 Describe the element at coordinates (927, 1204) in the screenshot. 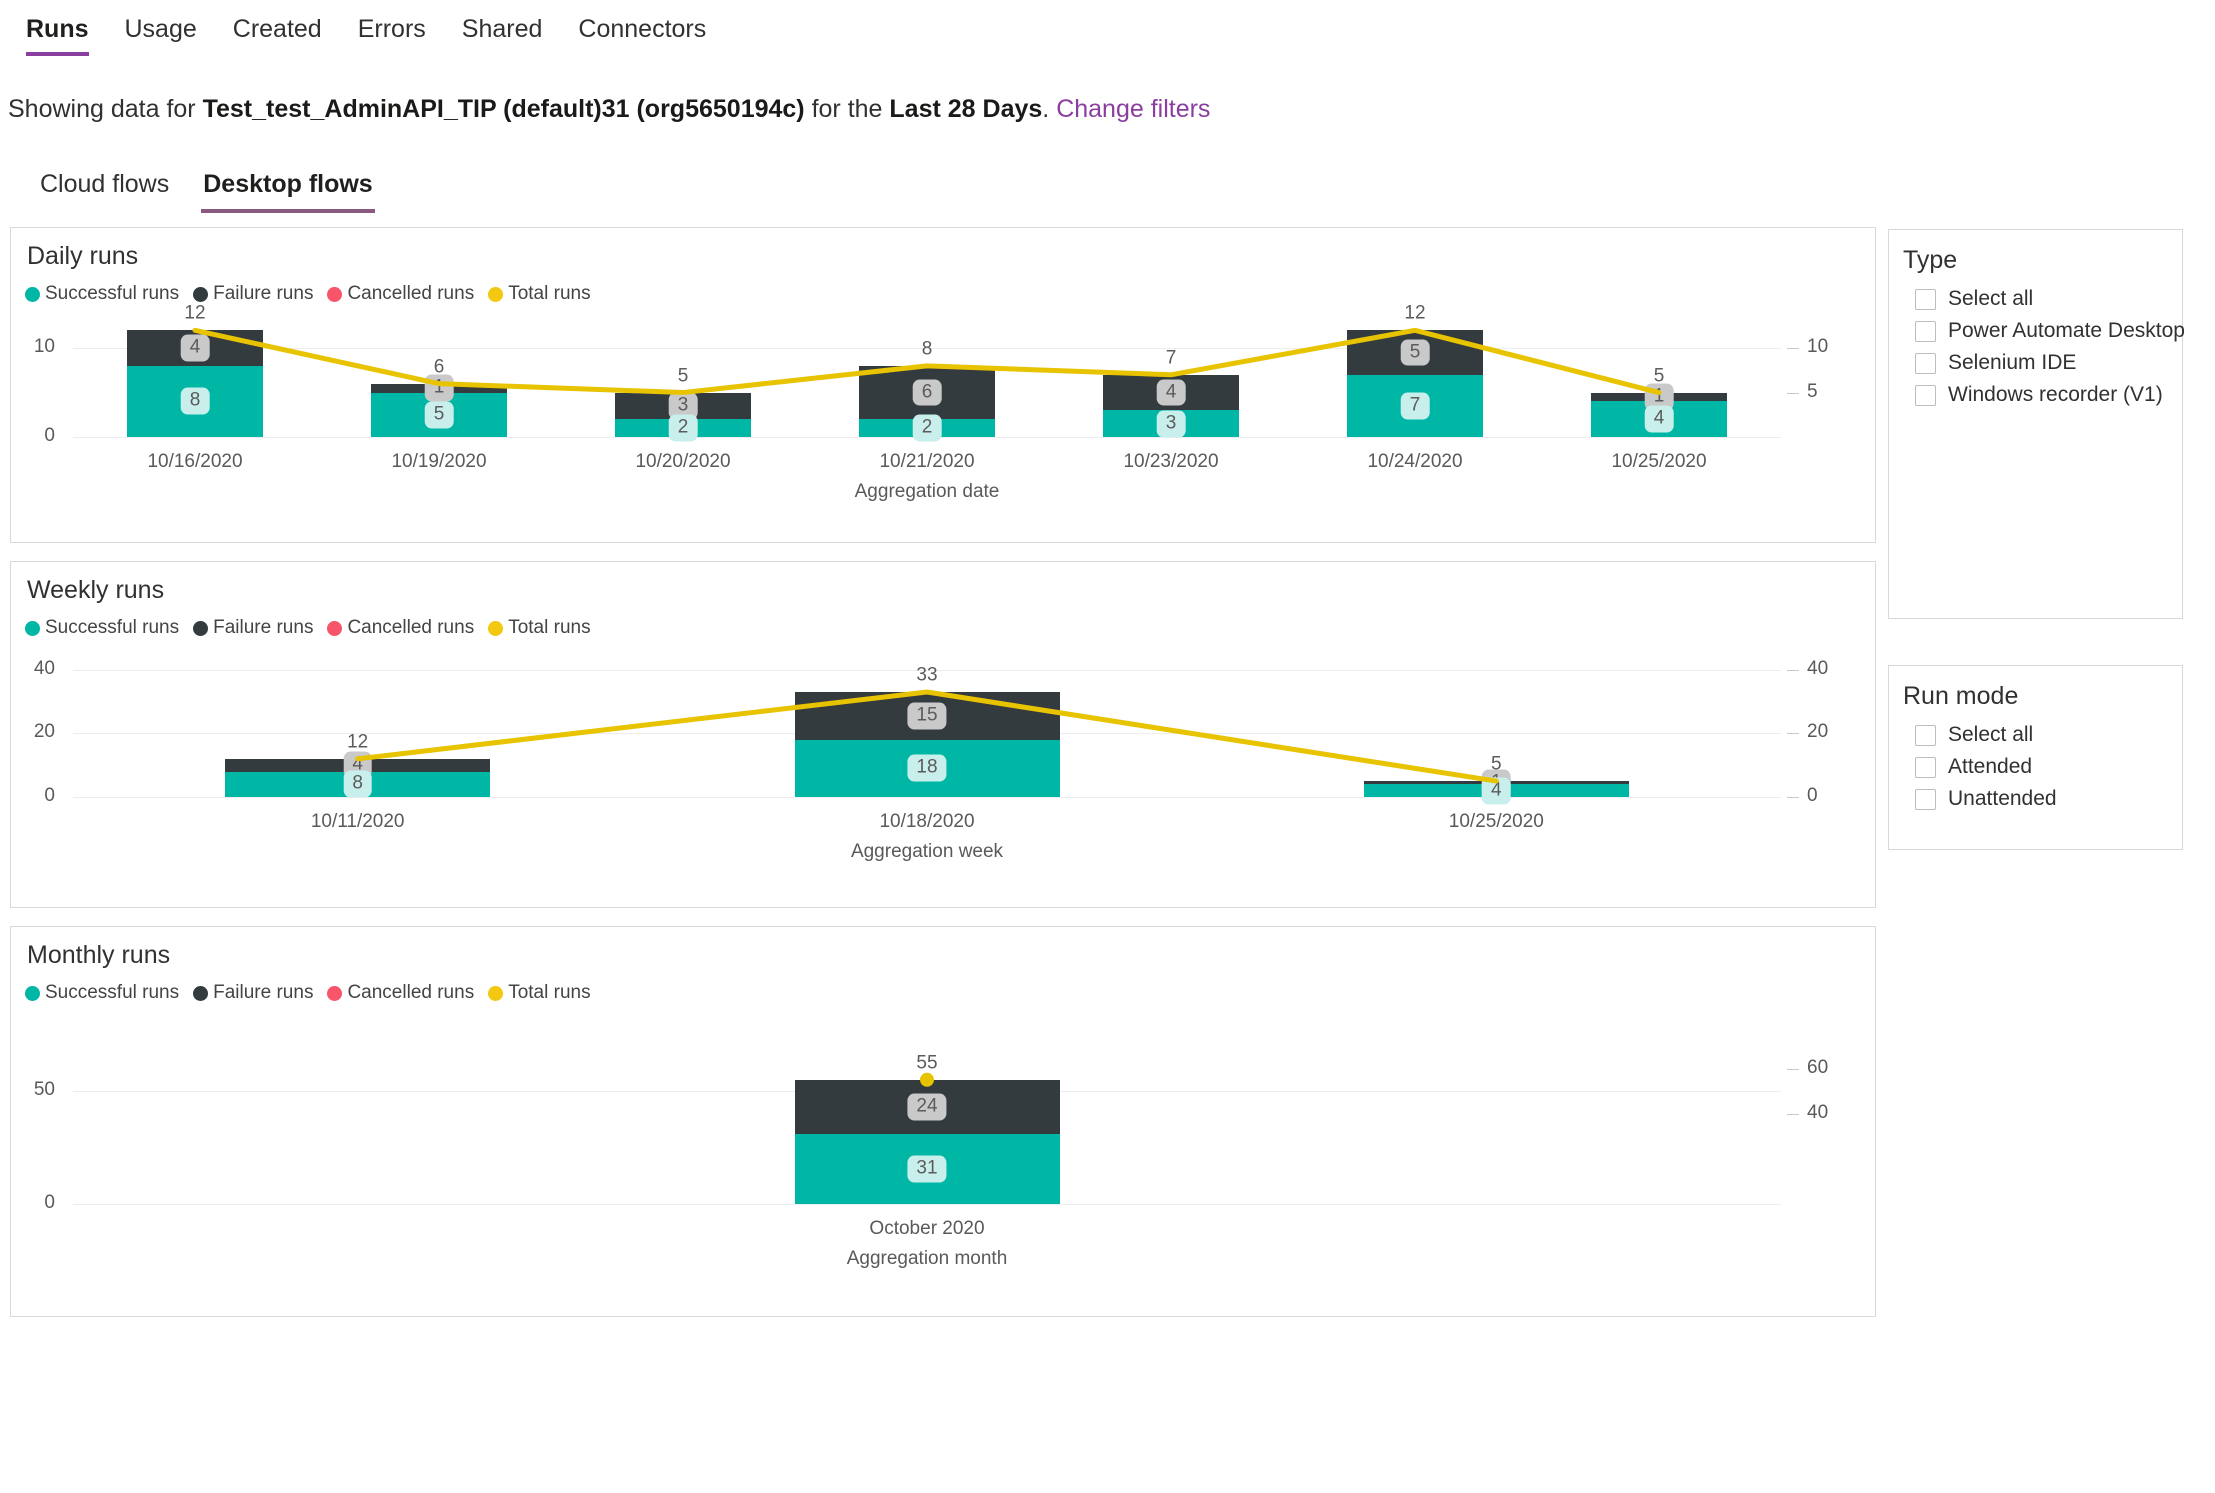

I see `gridline` at that location.